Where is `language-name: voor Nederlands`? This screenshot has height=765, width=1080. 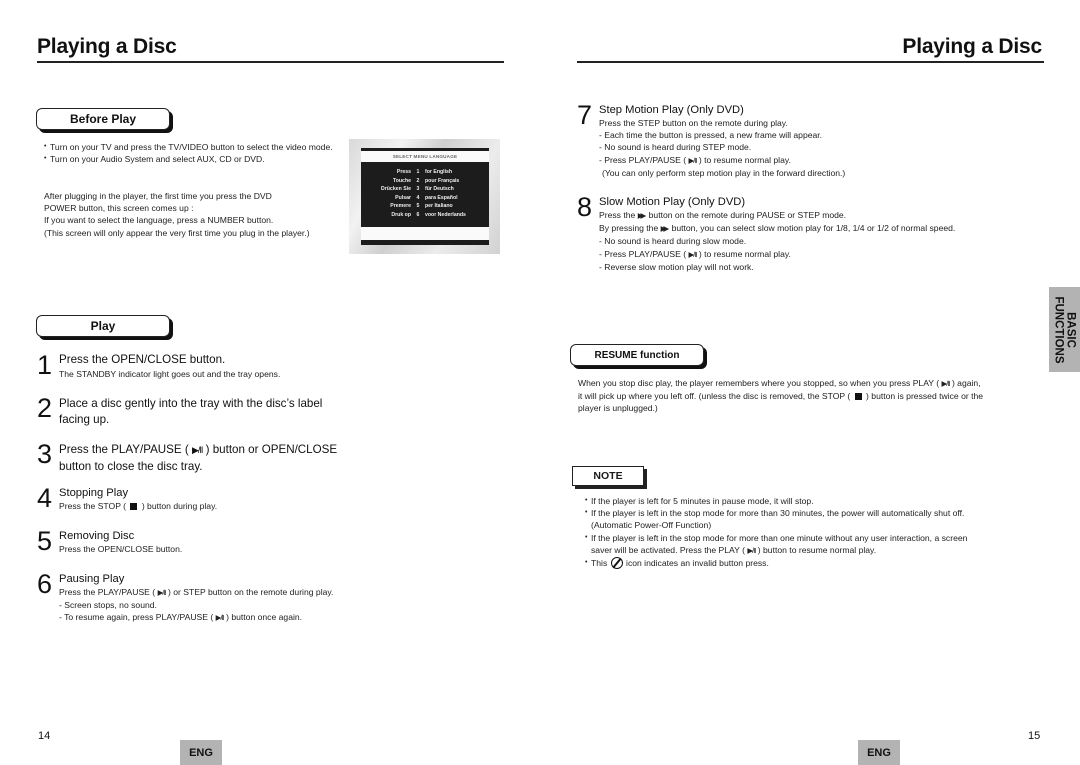
language-name: voor Nederlands is located at coordinates (445, 214).